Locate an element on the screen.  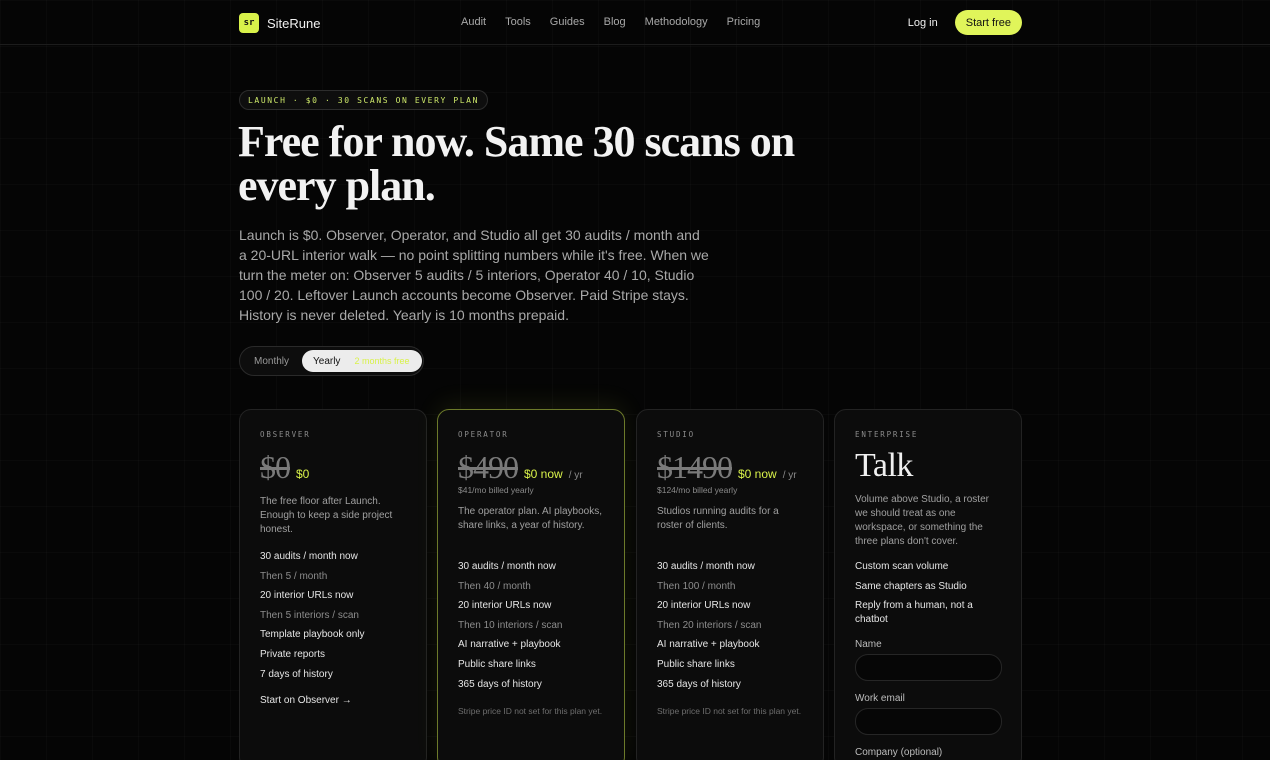
price-row: $1490 $0 now / yr is located at coordinates (730, 467).